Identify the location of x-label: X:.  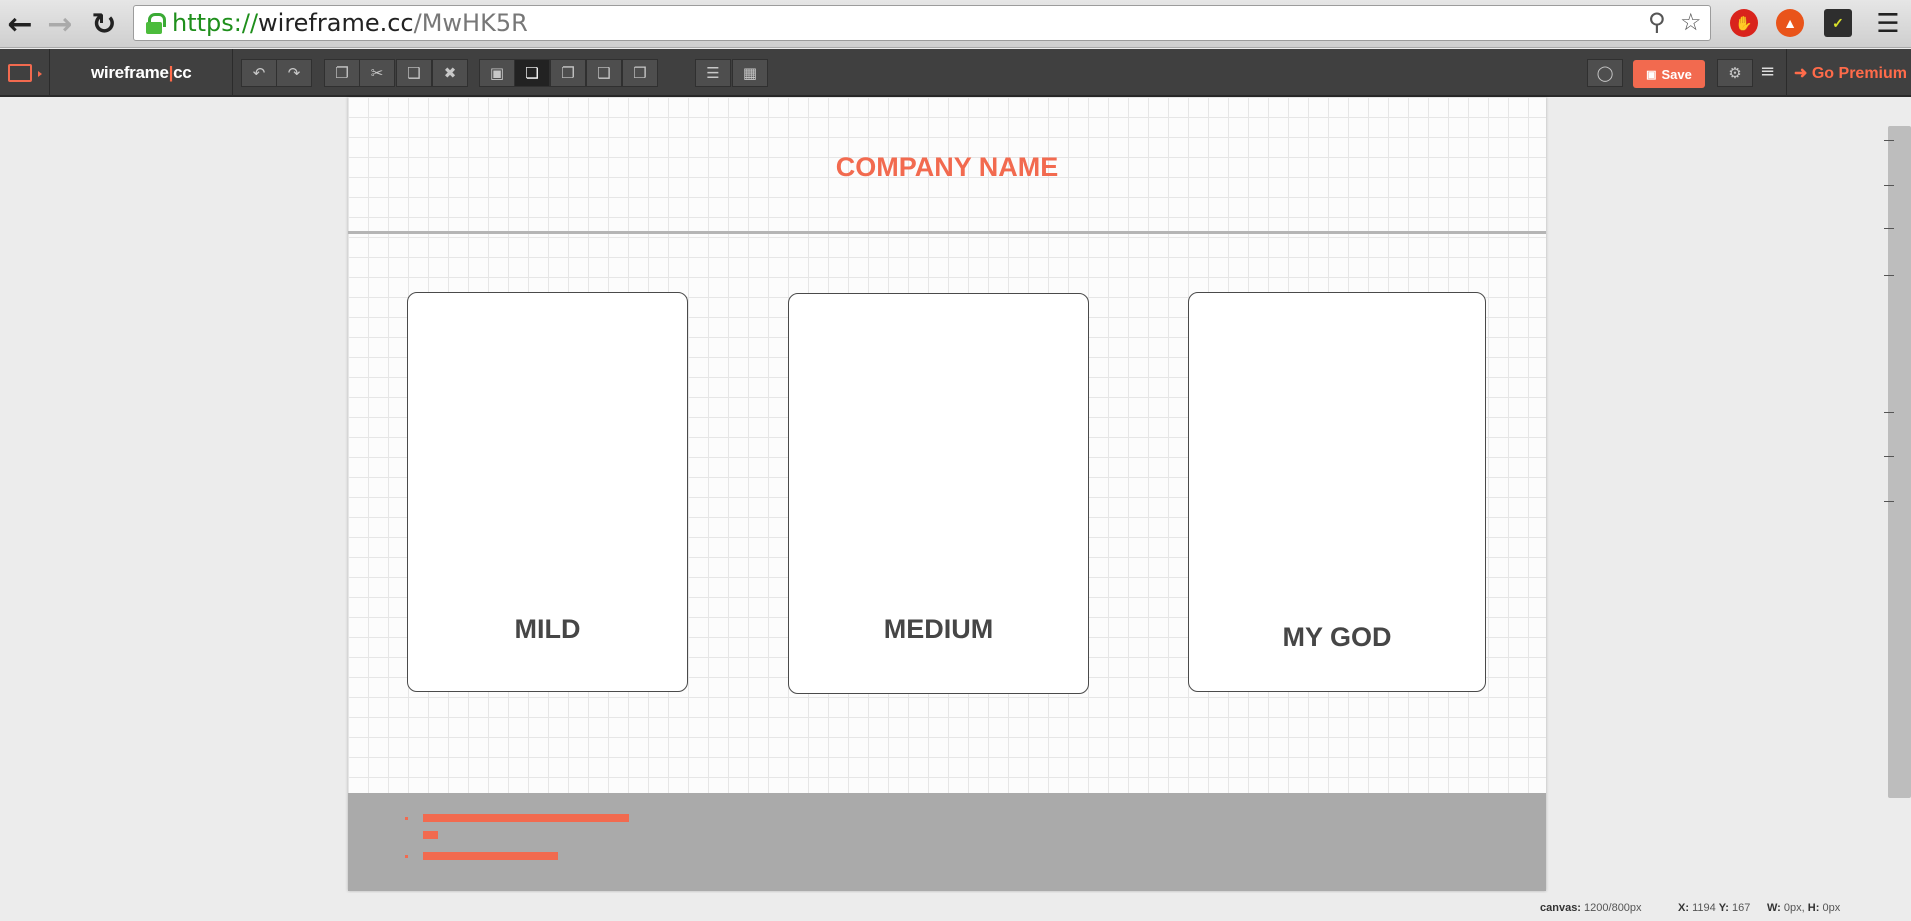
(1683, 908).